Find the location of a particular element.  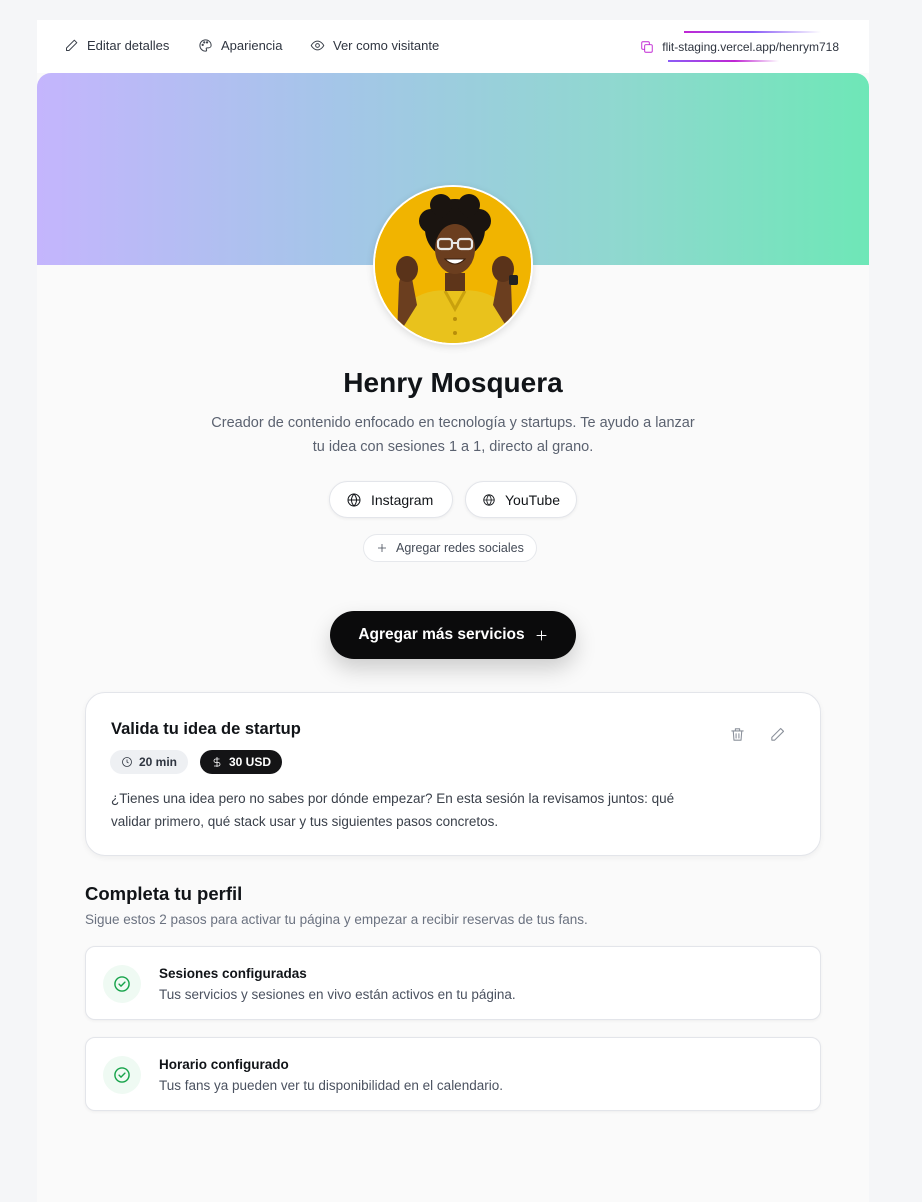

social-link-label: YouTube is located at coordinates (532, 499).